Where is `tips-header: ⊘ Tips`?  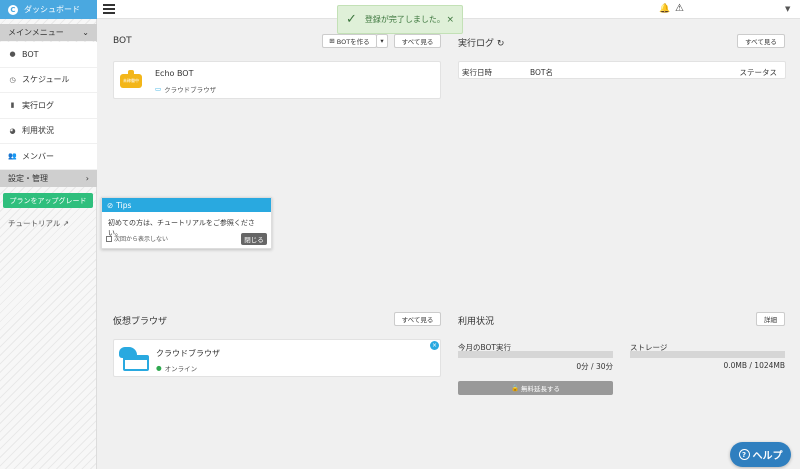
tips-header: ⊘ Tips is located at coordinates (186, 205).